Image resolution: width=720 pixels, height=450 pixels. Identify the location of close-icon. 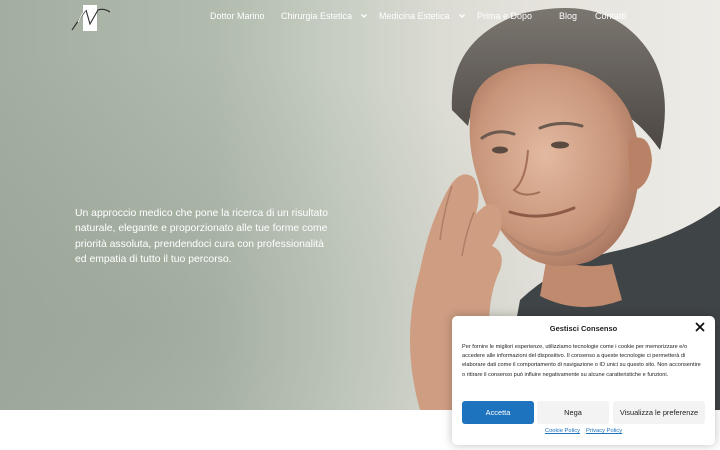
(700, 327).